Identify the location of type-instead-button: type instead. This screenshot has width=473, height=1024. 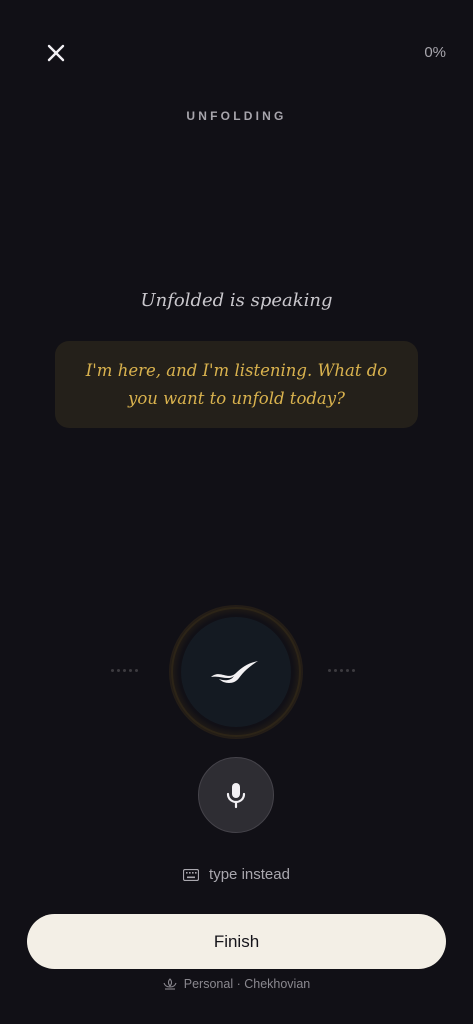
(236, 874).